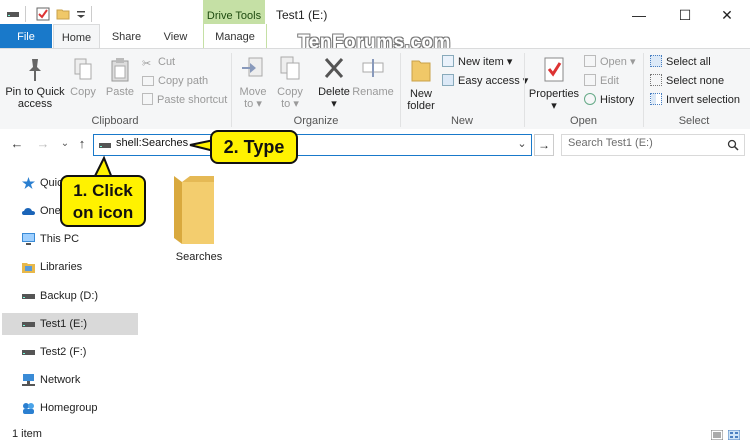 Image resolution: width=750 pixels, height=445 pixels. I want to click on type-callout-text: 2. Type, so click(254, 147).